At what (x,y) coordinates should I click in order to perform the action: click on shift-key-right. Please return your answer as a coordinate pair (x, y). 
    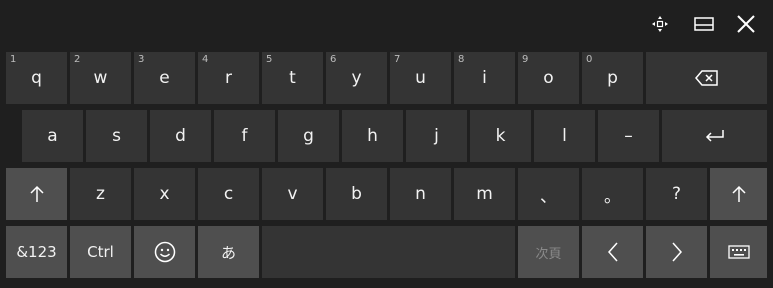
    Looking at the image, I should click on (738, 194).